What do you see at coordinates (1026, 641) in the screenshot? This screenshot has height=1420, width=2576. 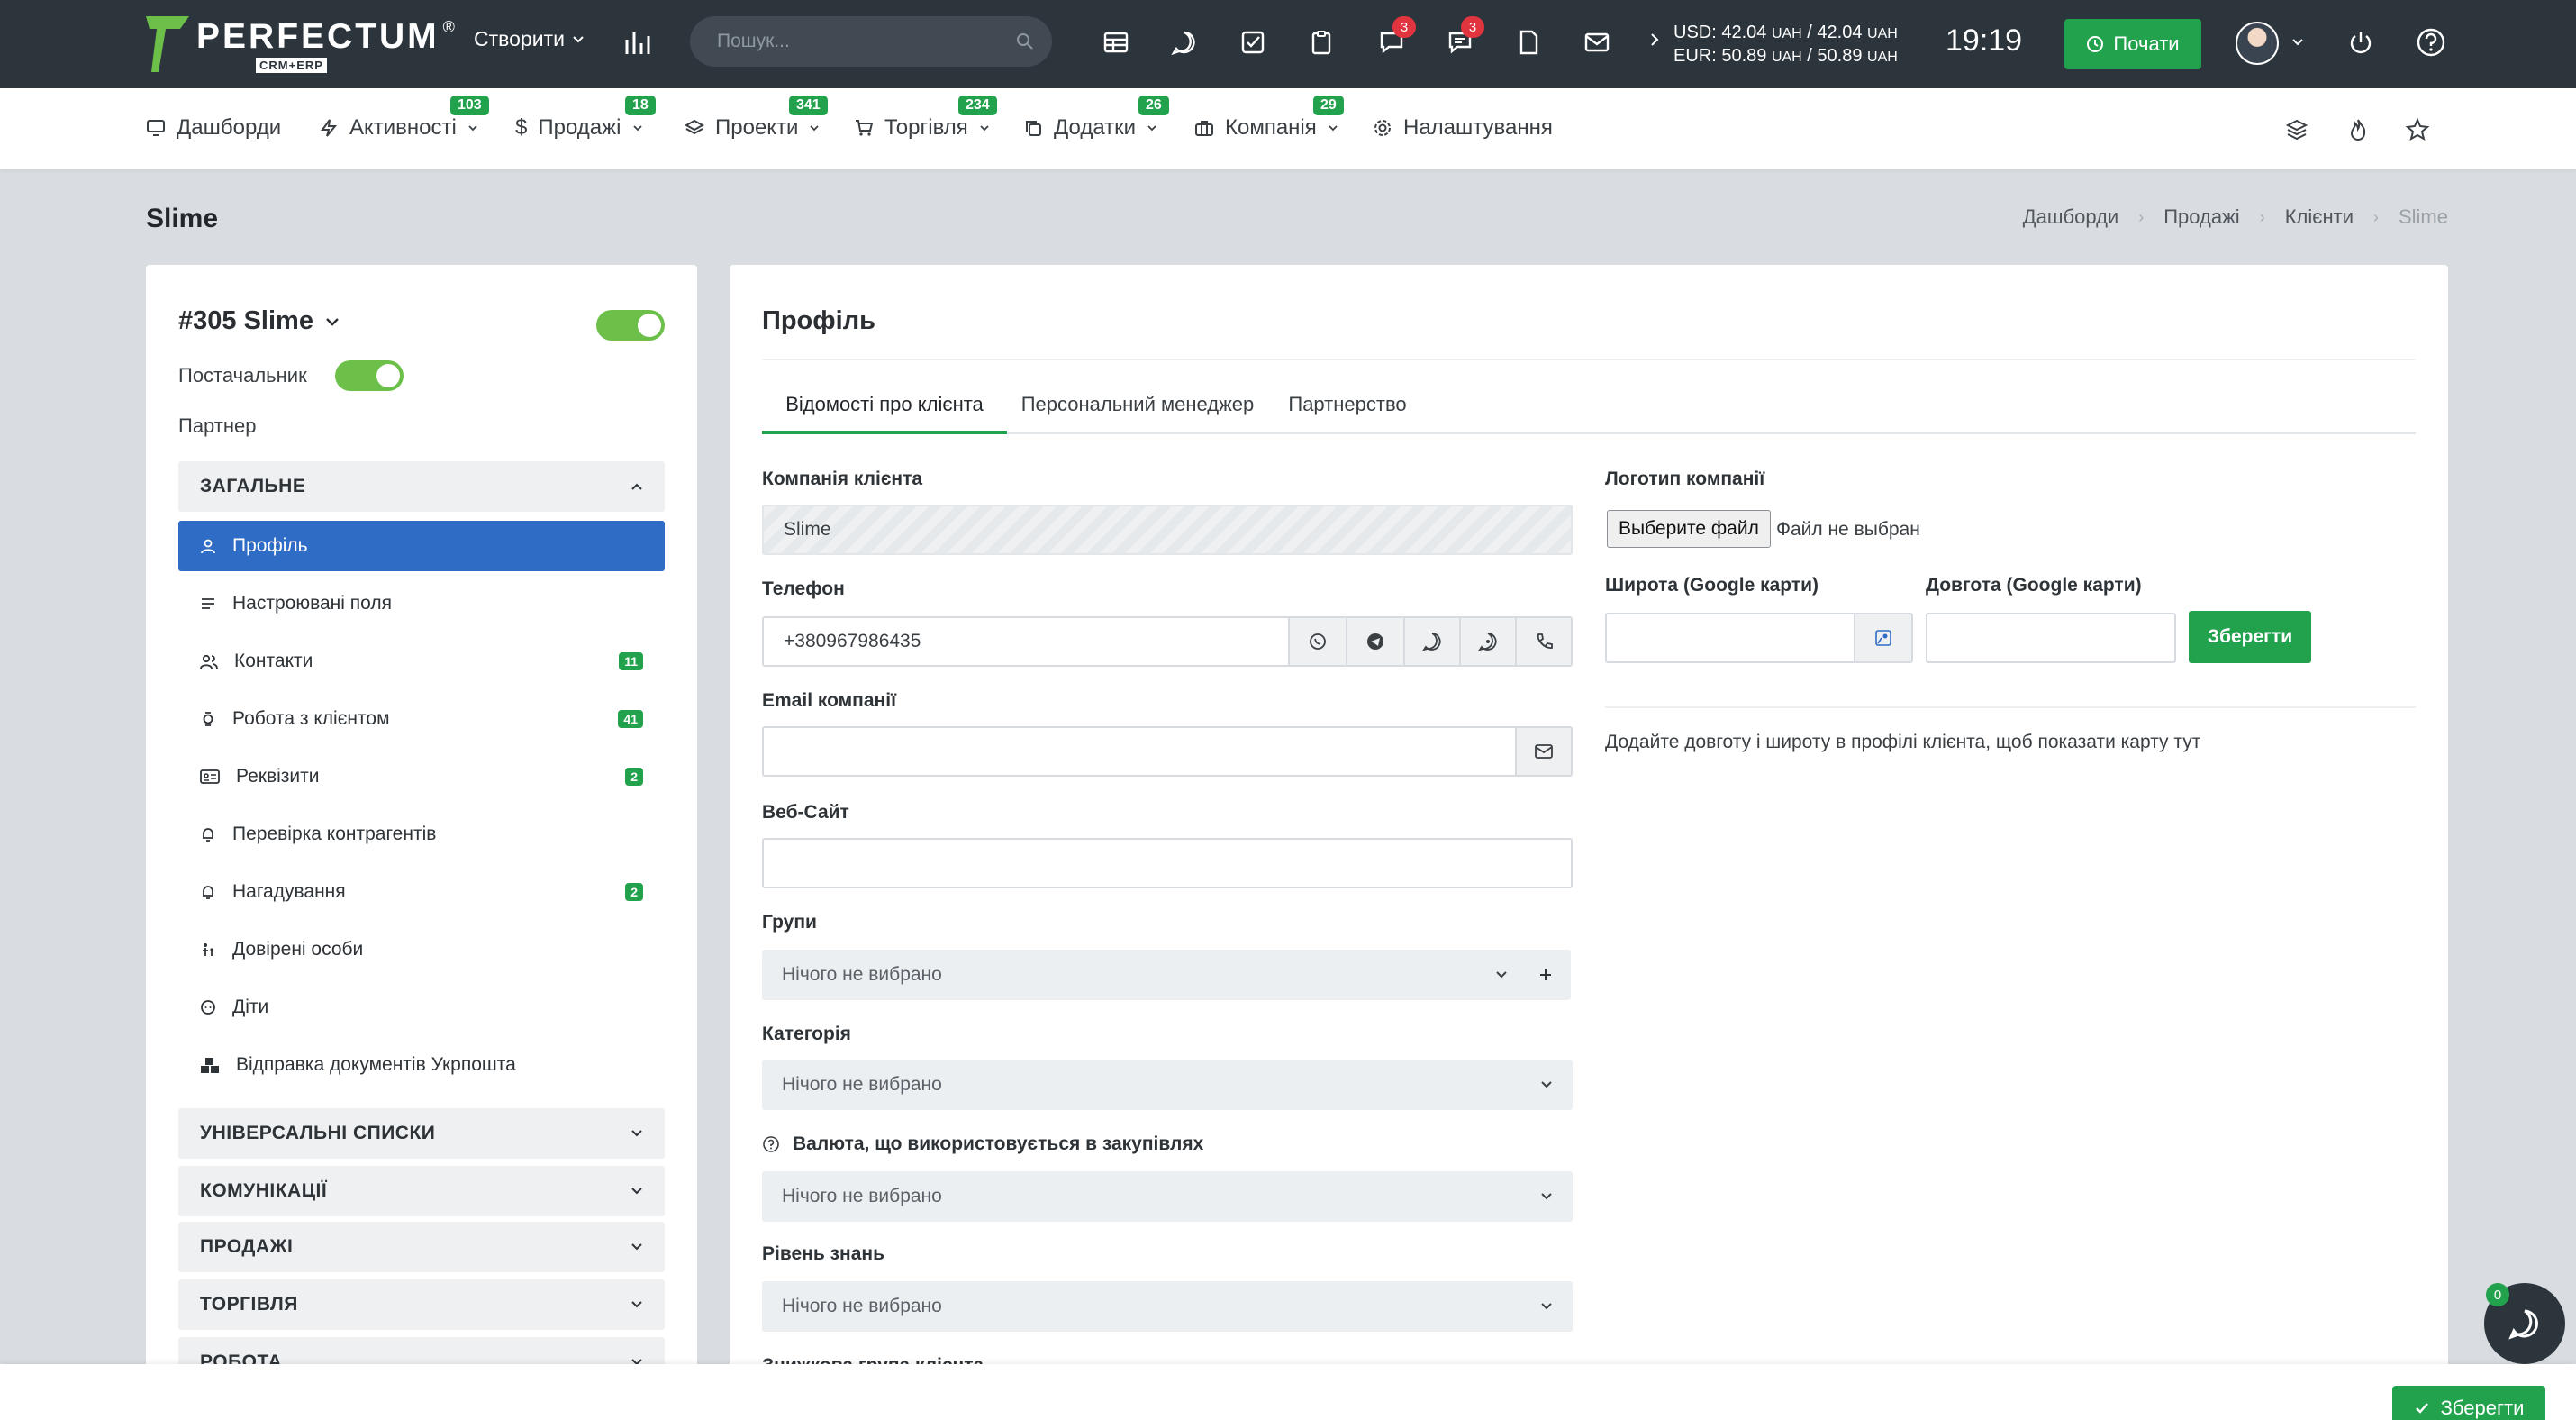 I see `phone-input: +380967986435` at bounding box center [1026, 641].